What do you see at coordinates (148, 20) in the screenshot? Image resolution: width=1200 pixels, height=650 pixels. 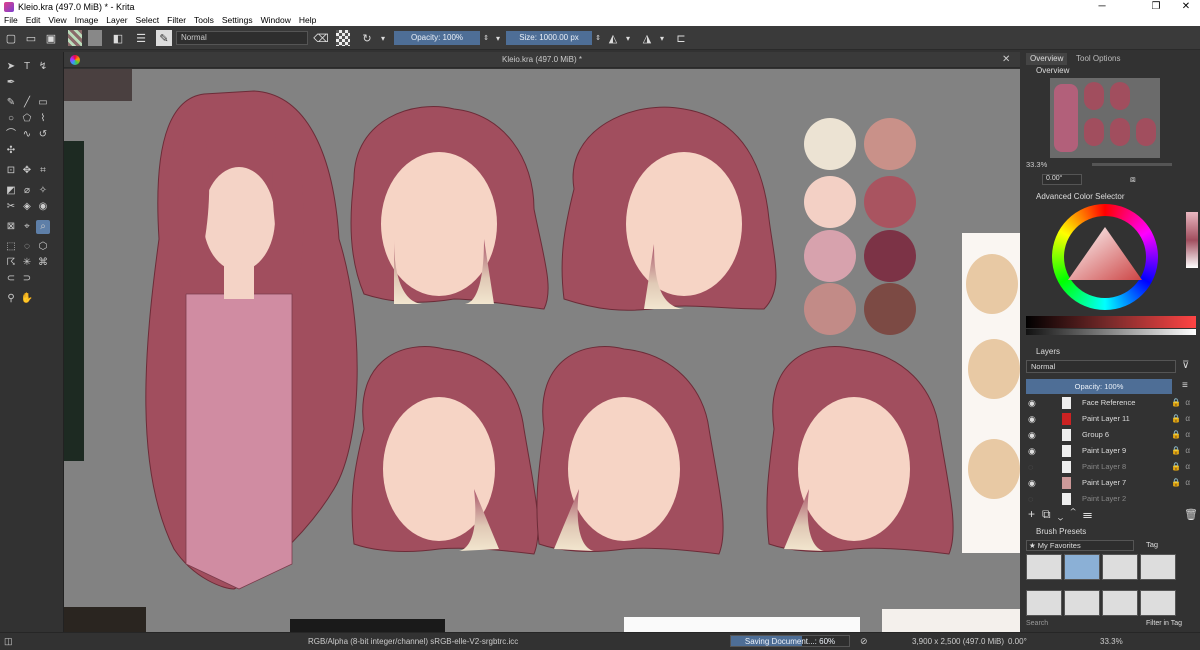 I see `menu-select: Select` at bounding box center [148, 20].